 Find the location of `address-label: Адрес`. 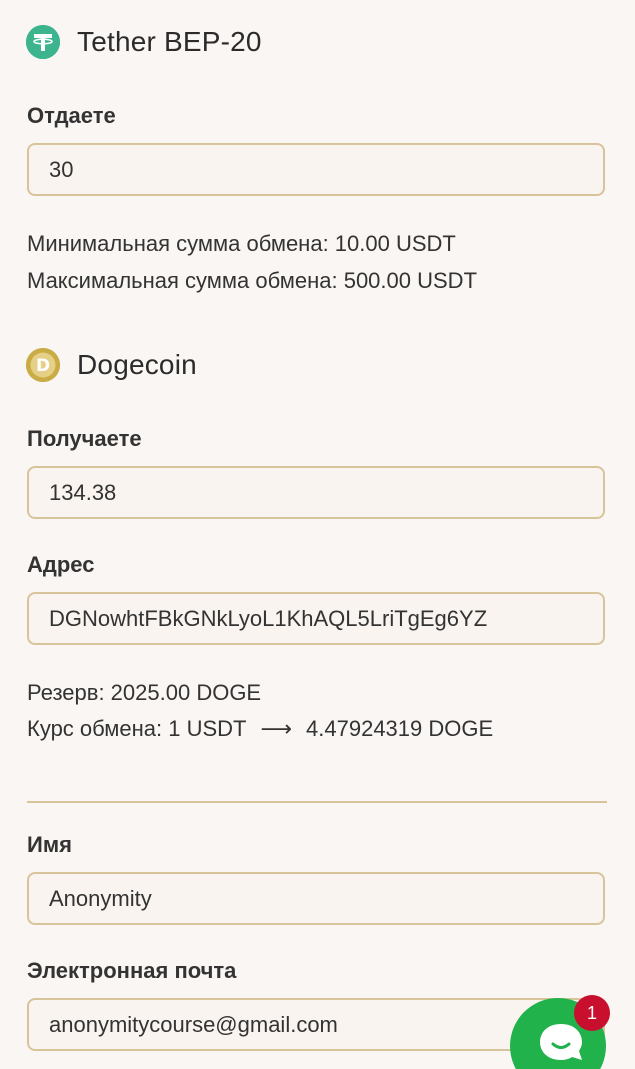

address-label: Адрес is located at coordinates (61, 564).